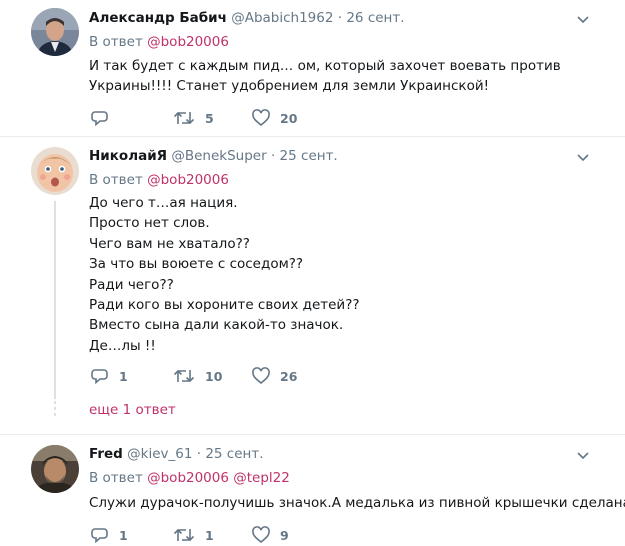 The width and height of the screenshot is (625, 546). What do you see at coordinates (289, 118) in the screenshot?
I see `like-count: 20` at bounding box center [289, 118].